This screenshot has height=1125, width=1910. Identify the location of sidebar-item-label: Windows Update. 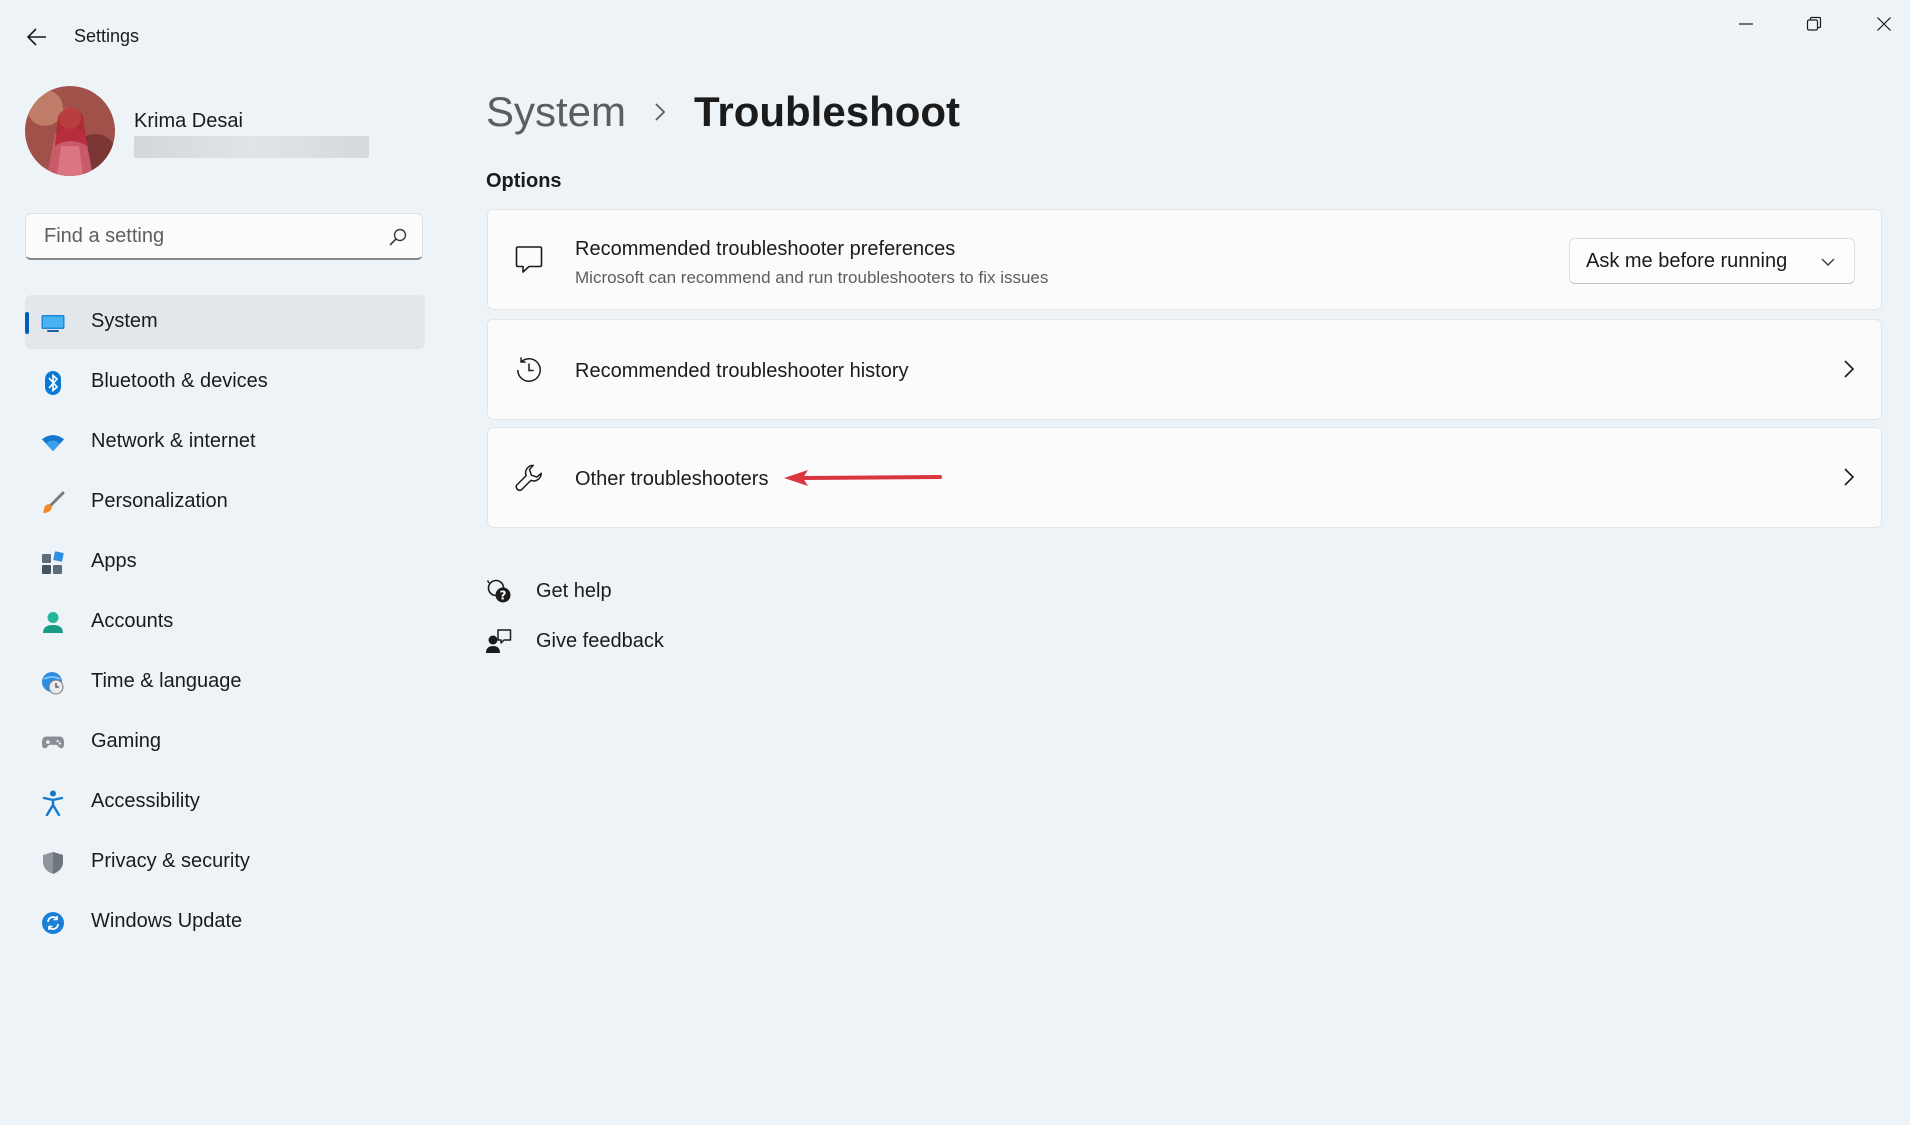
(167, 921).